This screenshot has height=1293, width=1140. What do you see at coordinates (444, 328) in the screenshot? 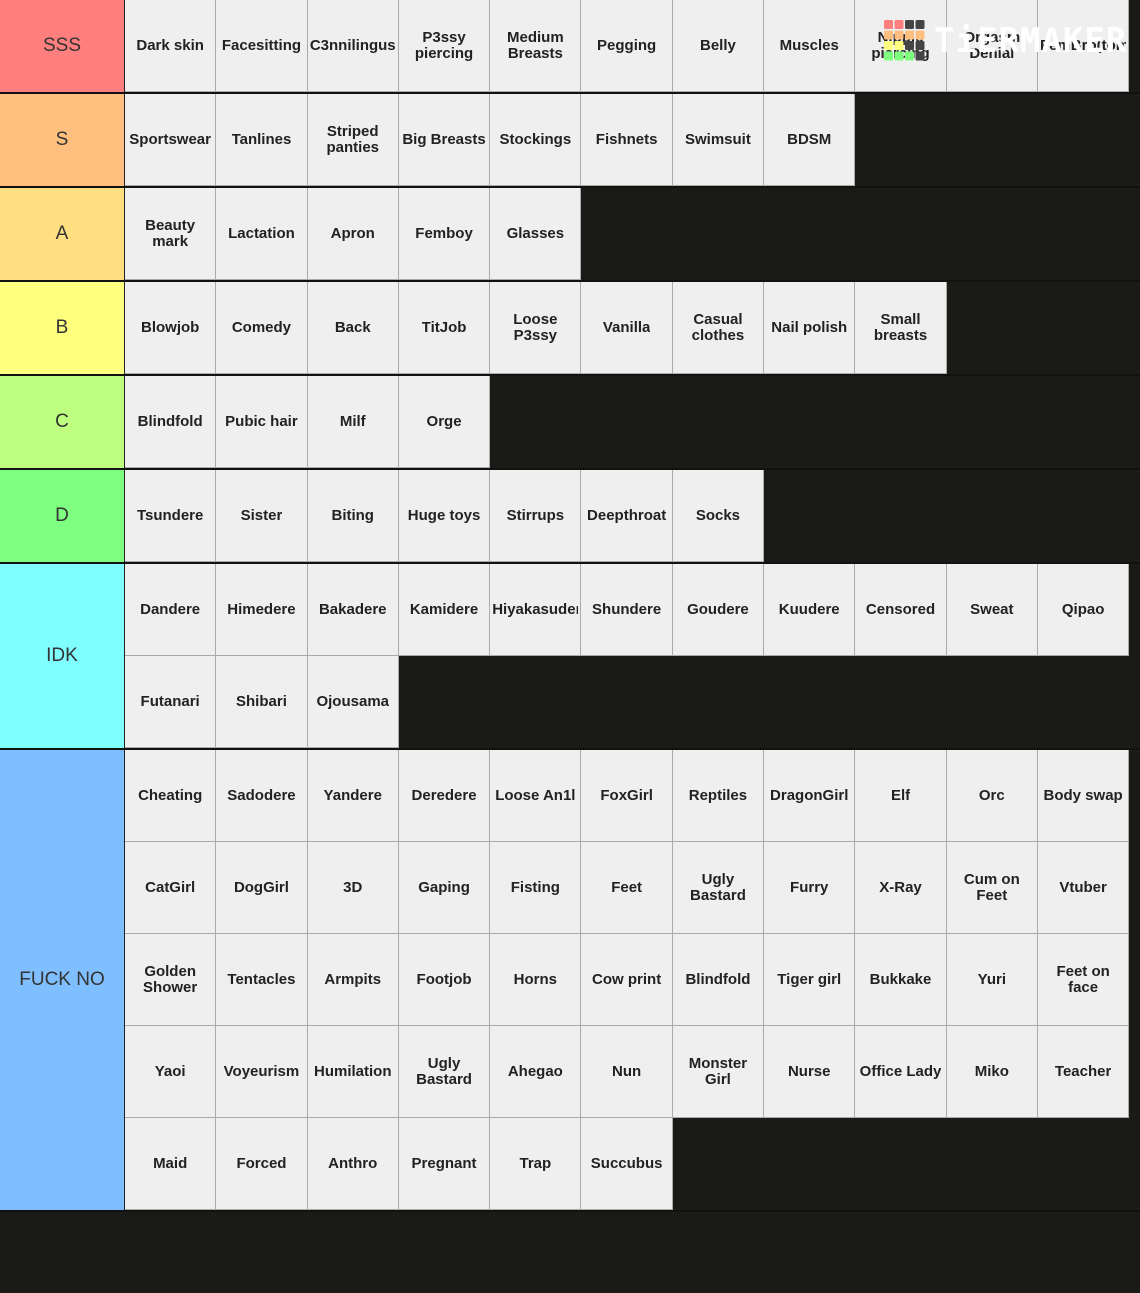
I see `tier-item: TitJob` at bounding box center [444, 328].